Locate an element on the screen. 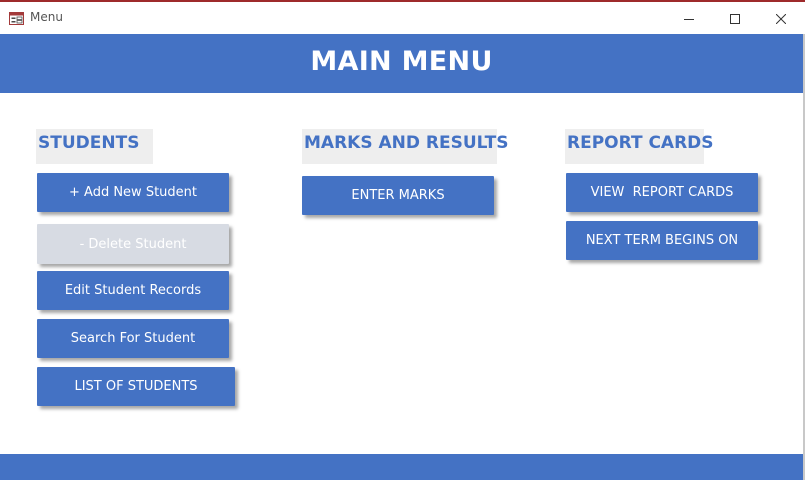 This screenshot has width=805, height=480. next-term-begins-on-button: NEXT TERM BEGINS ON is located at coordinates (662, 240).